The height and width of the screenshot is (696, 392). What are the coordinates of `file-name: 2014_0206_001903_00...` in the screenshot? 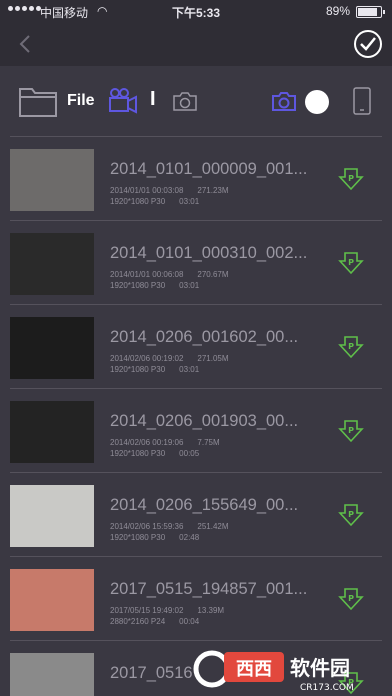 It's located at (204, 421).